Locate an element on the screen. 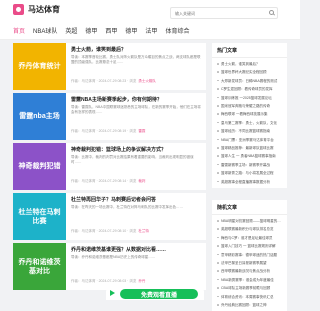 This screenshot has height=311, width=320. article-meta: 作者：马达体育 · 2024-07-29 08:14 · 浏览 裁判 is located at coordinates (108, 181).